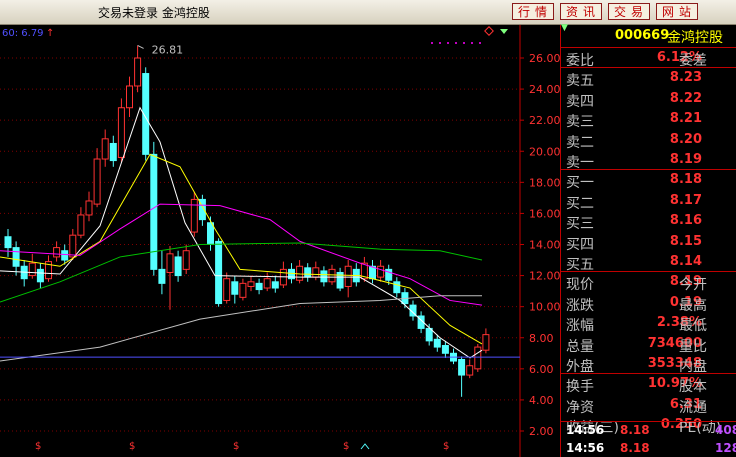  Describe the element at coordinates (648, 385) in the screenshot. I see `quote-row: 换手 10.97% 股本` at that location.